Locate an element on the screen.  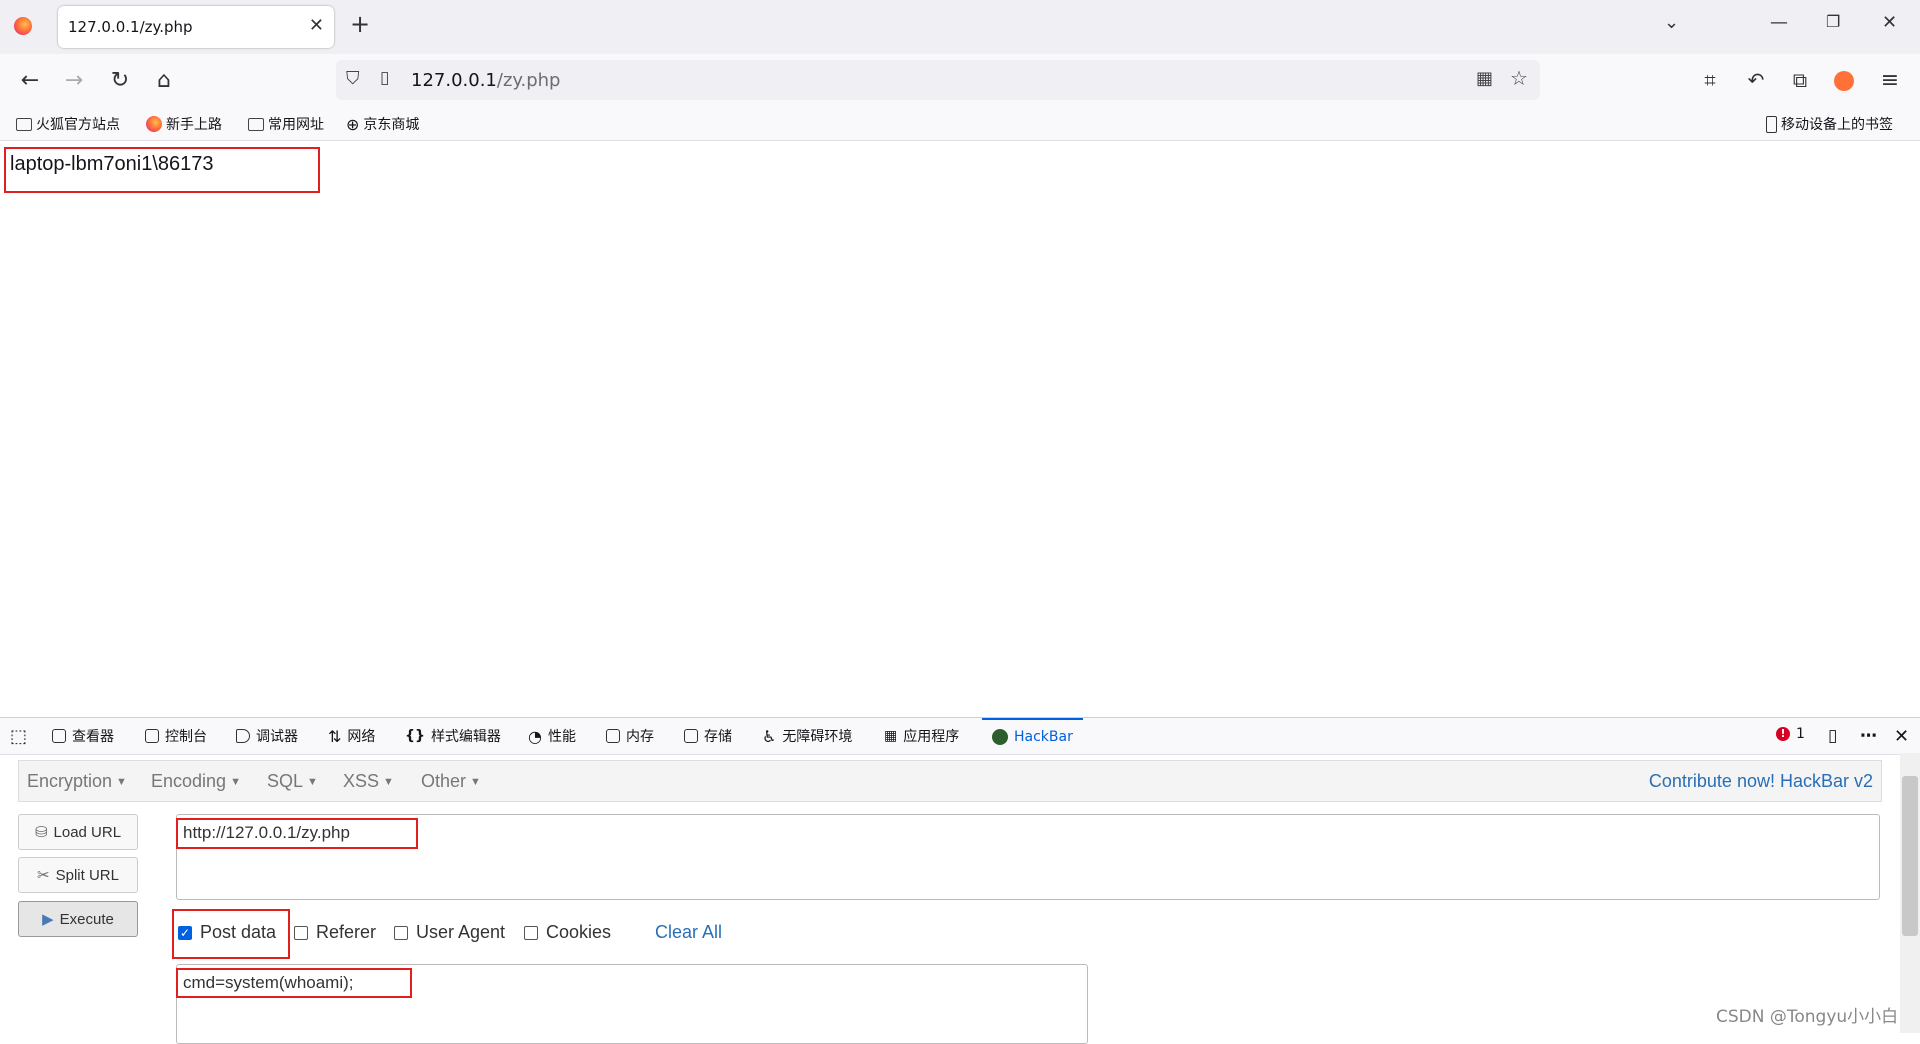
user-agent-checkbox: User Agent is located at coordinates (449, 932).